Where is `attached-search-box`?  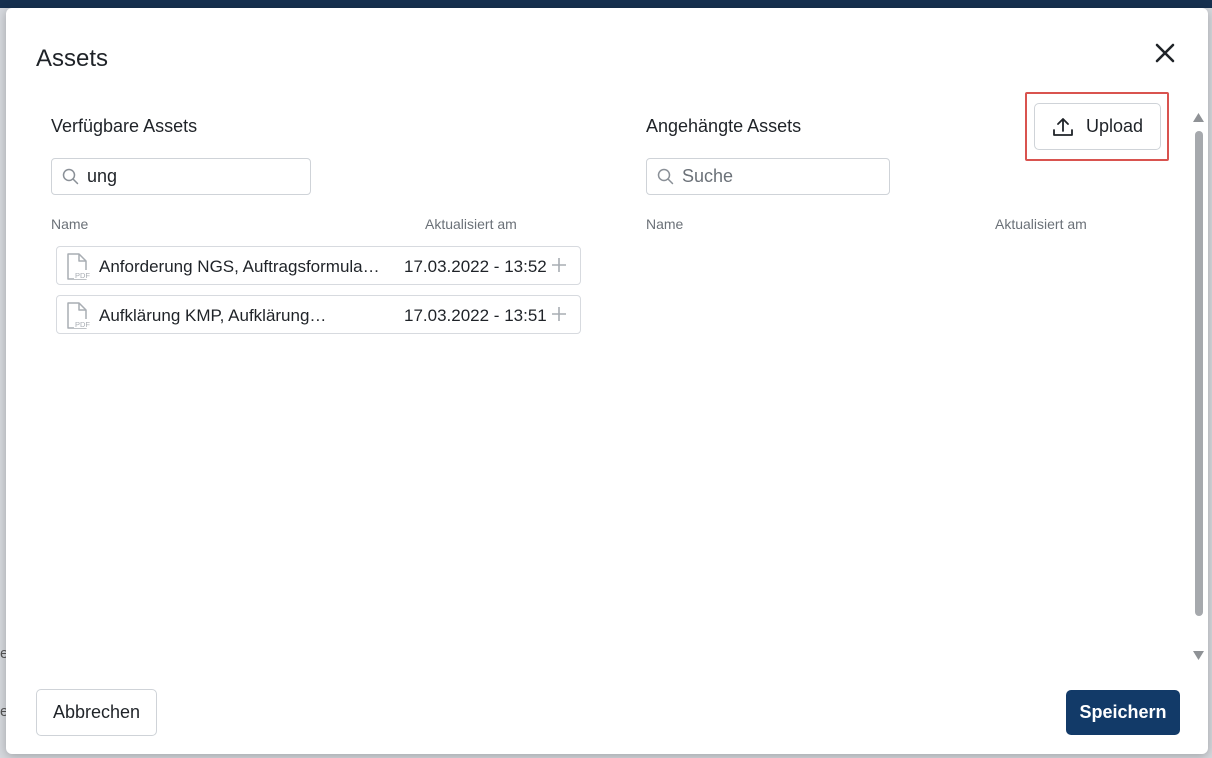
attached-search-box is located at coordinates (768, 176).